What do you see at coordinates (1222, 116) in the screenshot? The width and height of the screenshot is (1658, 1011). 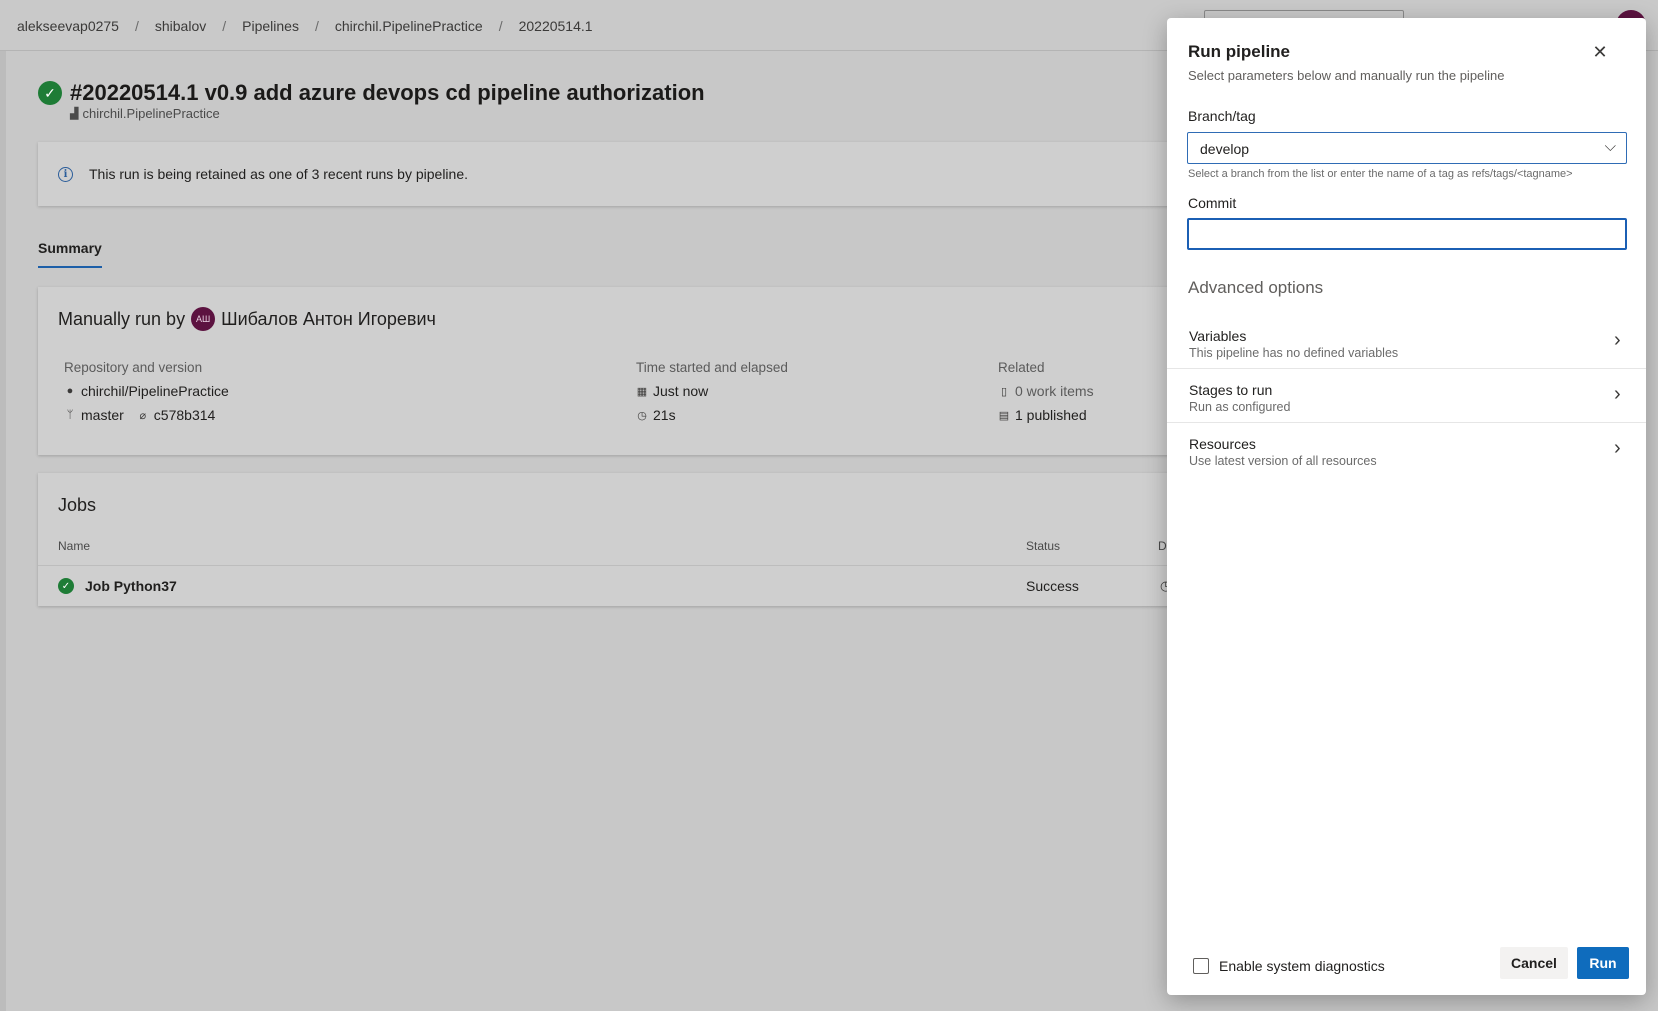 I see `branch-label: Branch/tag` at bounding box center [1222, 116].